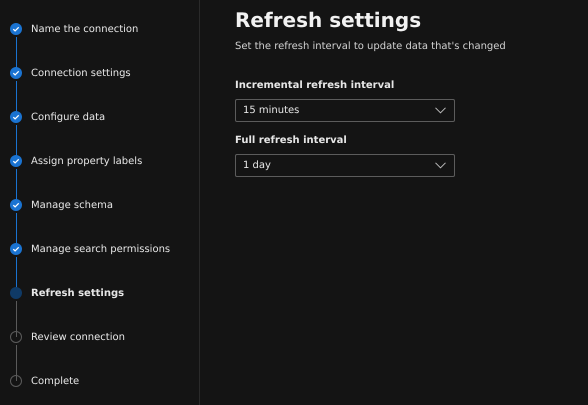 Image resolution: width=588 pixels, height=405 pixels. Describe the element at coordinates (81, 73) in the screenshot. I see `step-label: Connection settings` at that location.